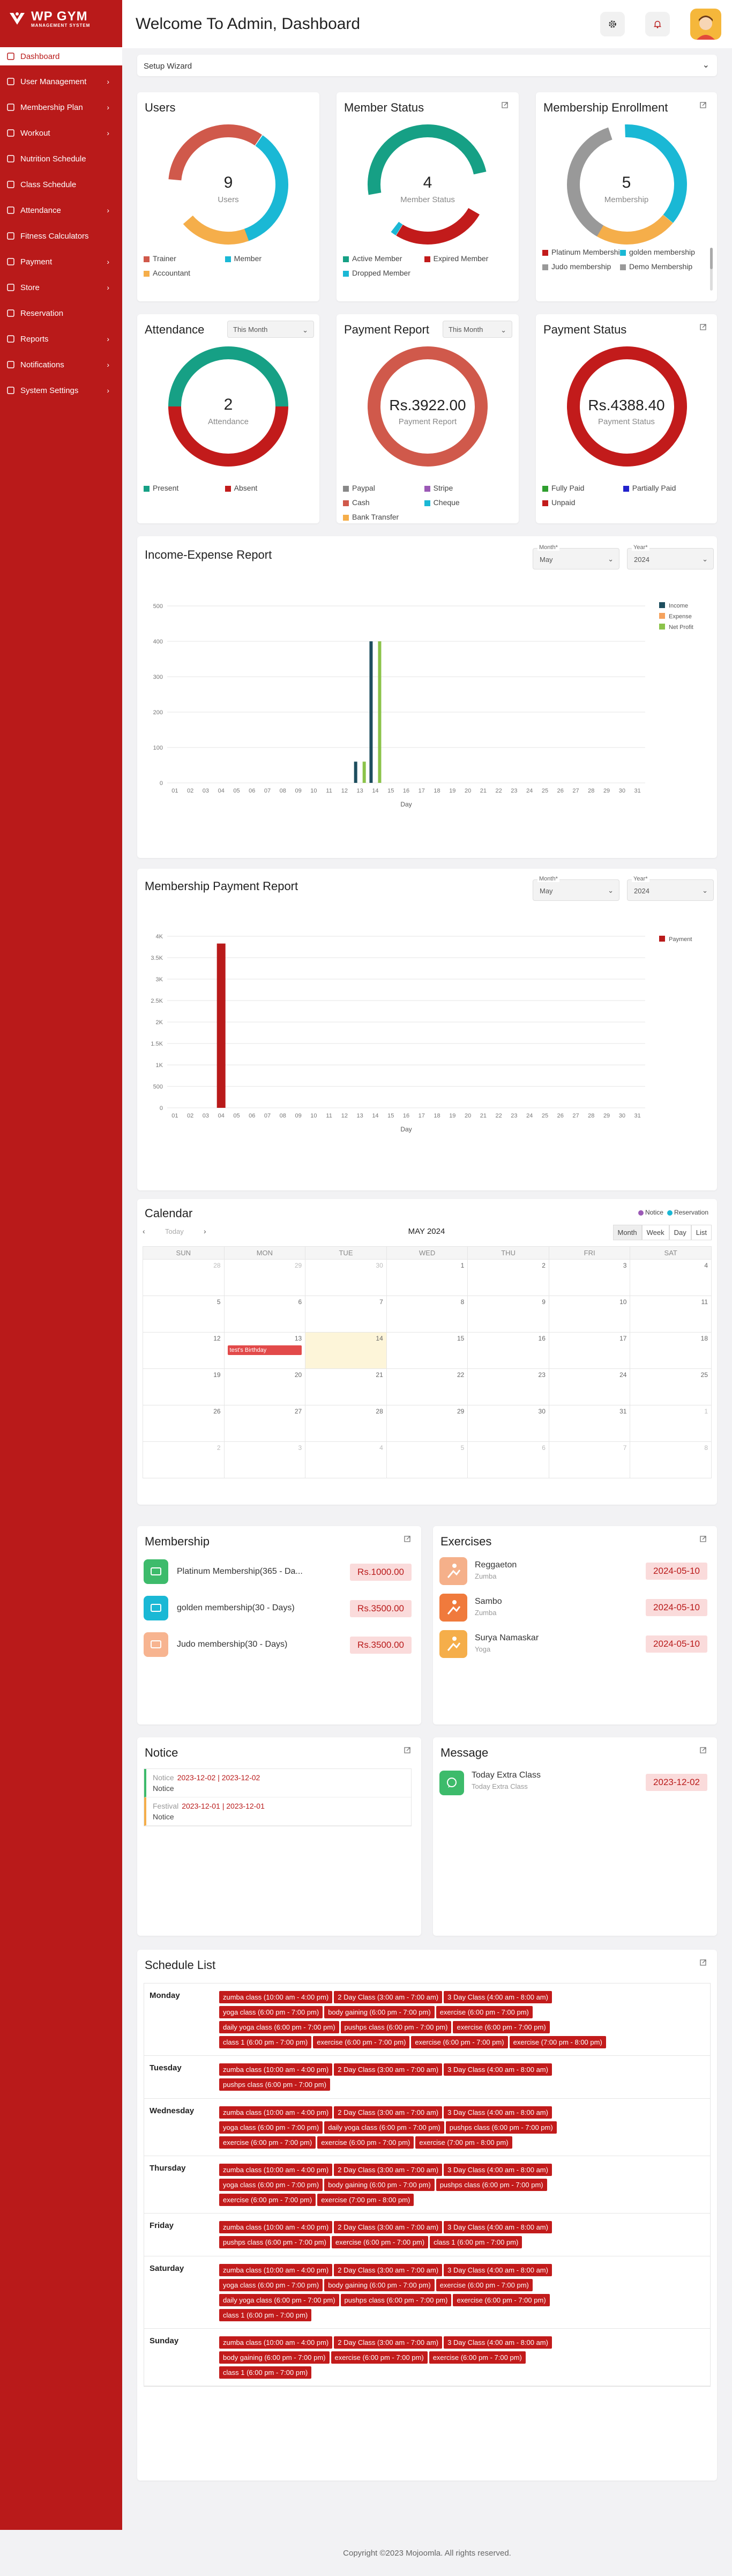 The width and height of the screenshot is (732, 2576). Describe the element at coordinates (508, 1350) in the screenshot. I see `calendar-day-cell: 16` at that location.